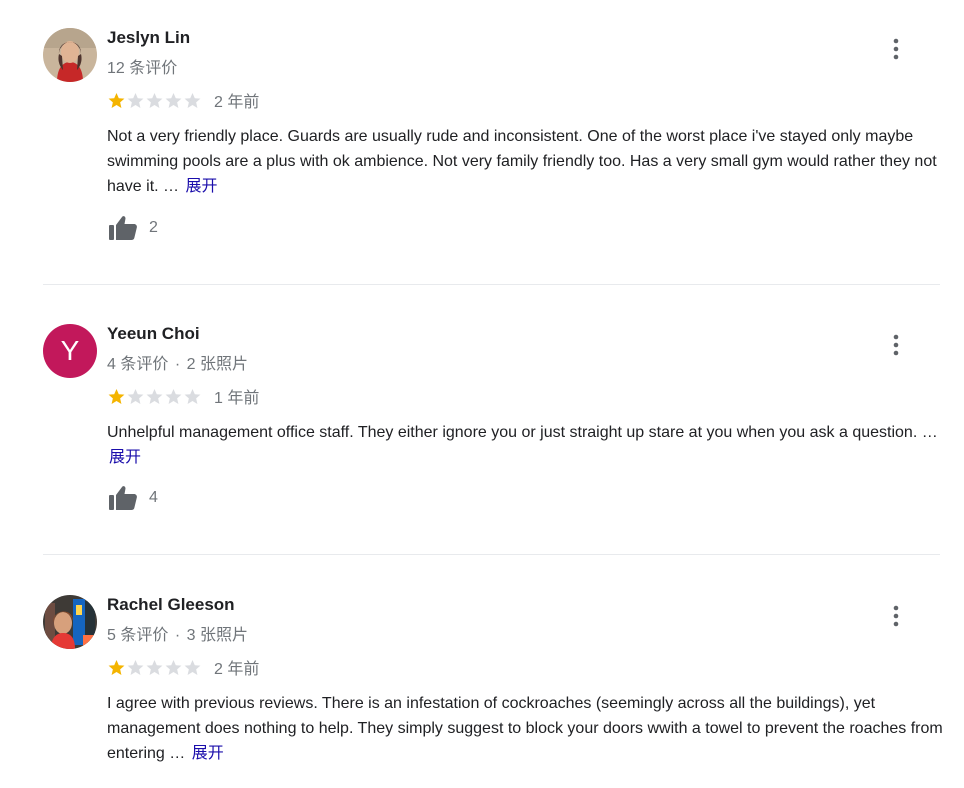  I want to click on author-review-count: 12 条评价, so click(142, 66).